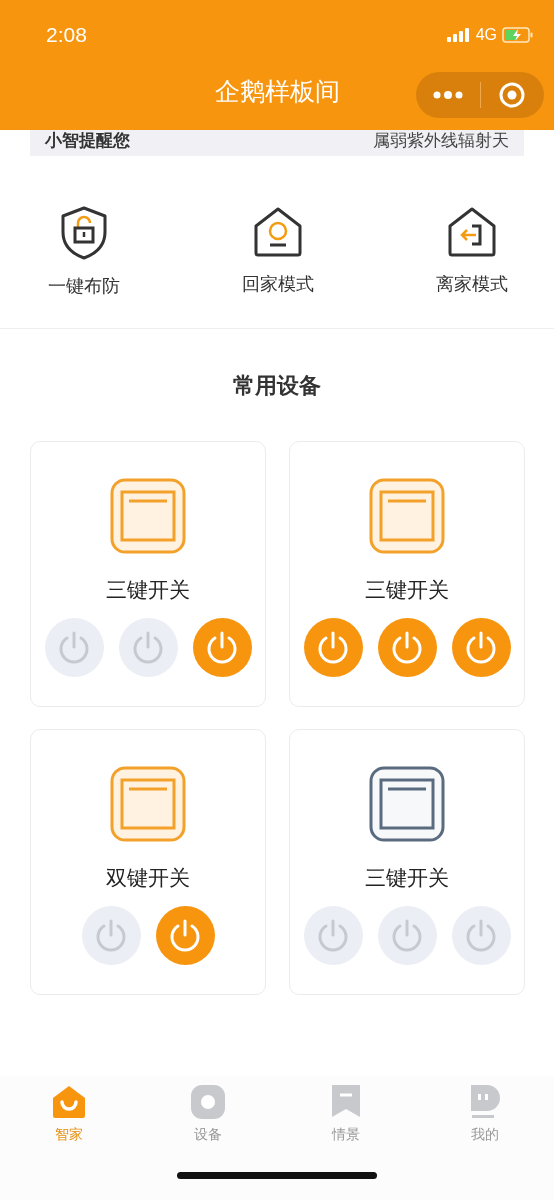 This screenshot has width=554, height=1200. Describe the element at coordinates (148, 862) in the screenshot. I see `device-card: 双键开关` at that location.